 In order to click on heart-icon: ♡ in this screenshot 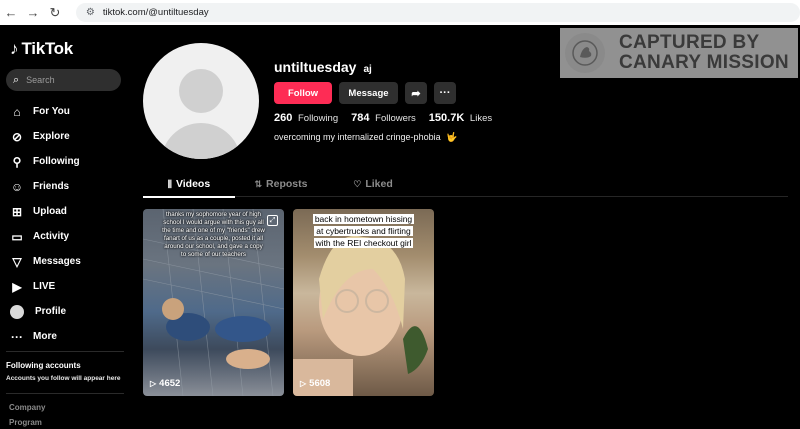, I will do `click(357, 183)`.